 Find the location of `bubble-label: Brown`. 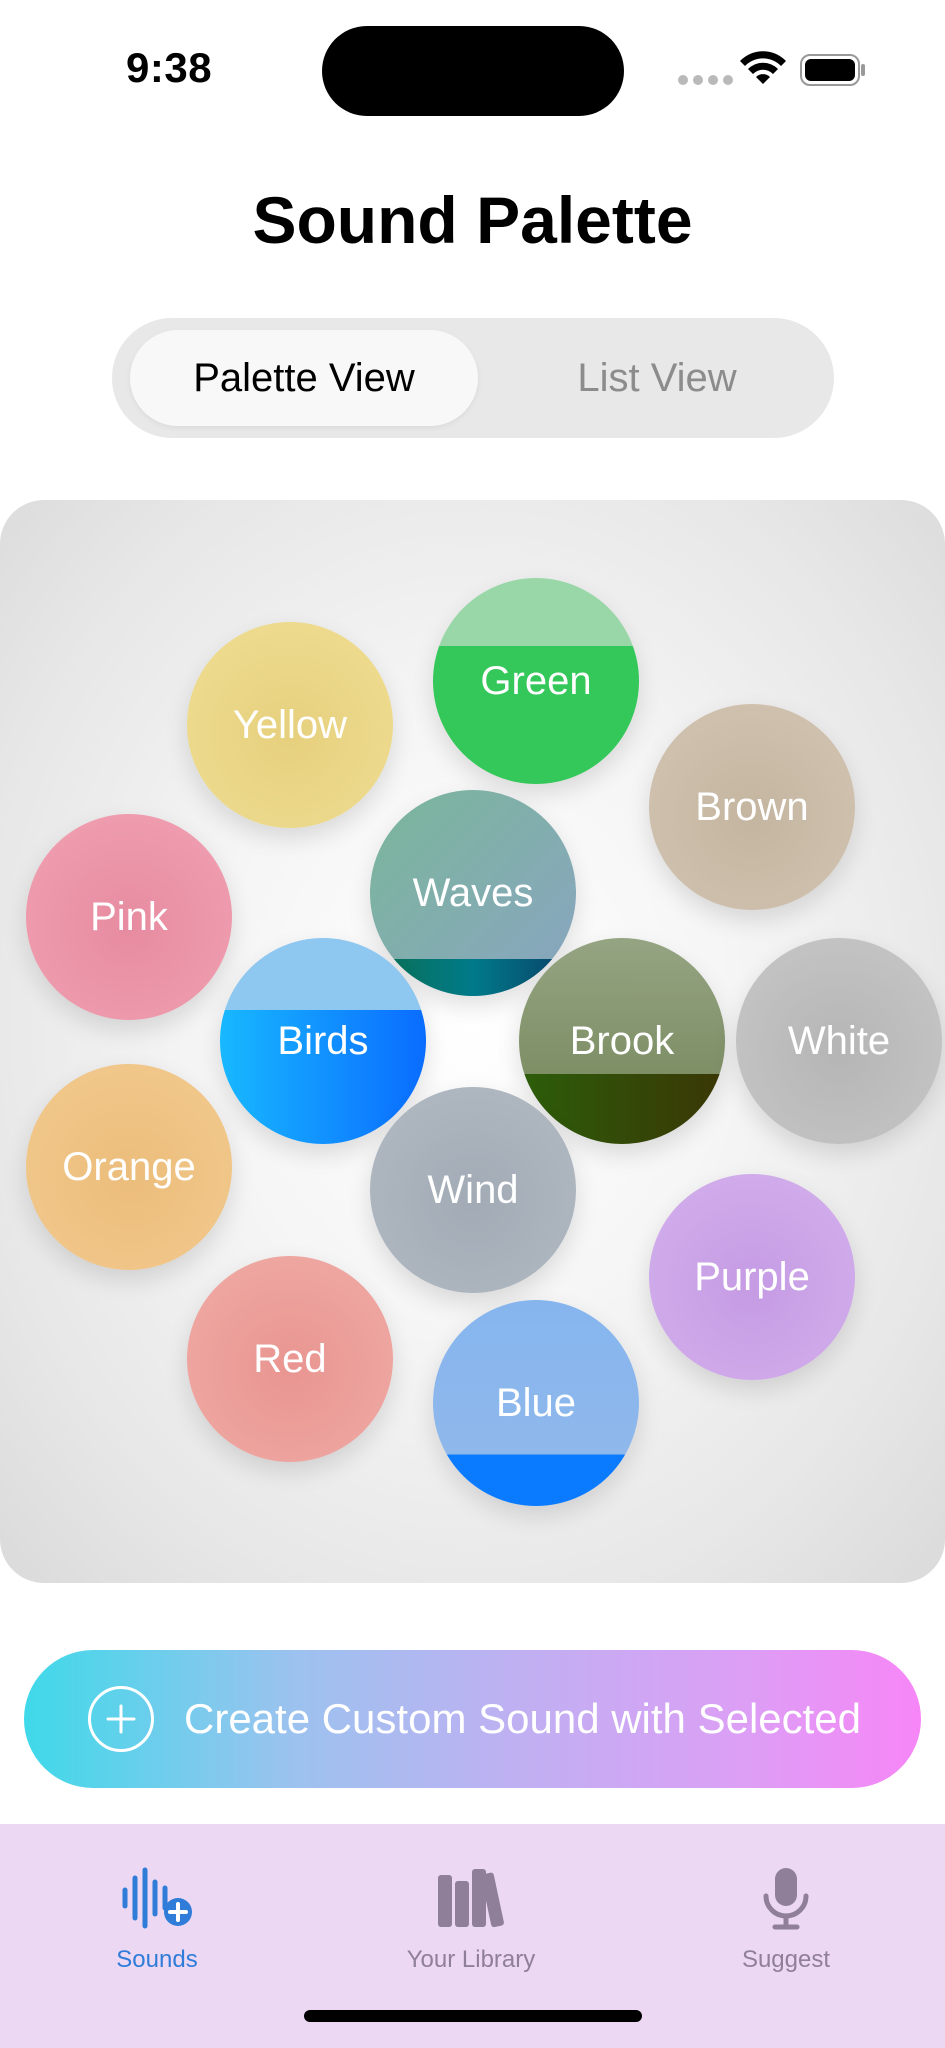

bubble-label: Brown is located at coordinates (752, 806).